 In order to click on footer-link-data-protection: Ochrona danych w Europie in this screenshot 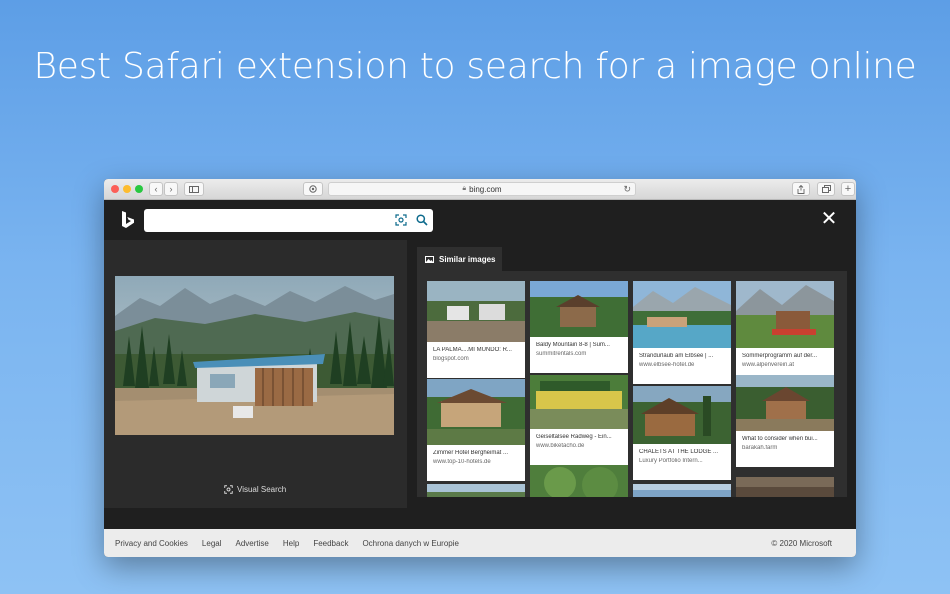, I will do `click(410, 543)`.